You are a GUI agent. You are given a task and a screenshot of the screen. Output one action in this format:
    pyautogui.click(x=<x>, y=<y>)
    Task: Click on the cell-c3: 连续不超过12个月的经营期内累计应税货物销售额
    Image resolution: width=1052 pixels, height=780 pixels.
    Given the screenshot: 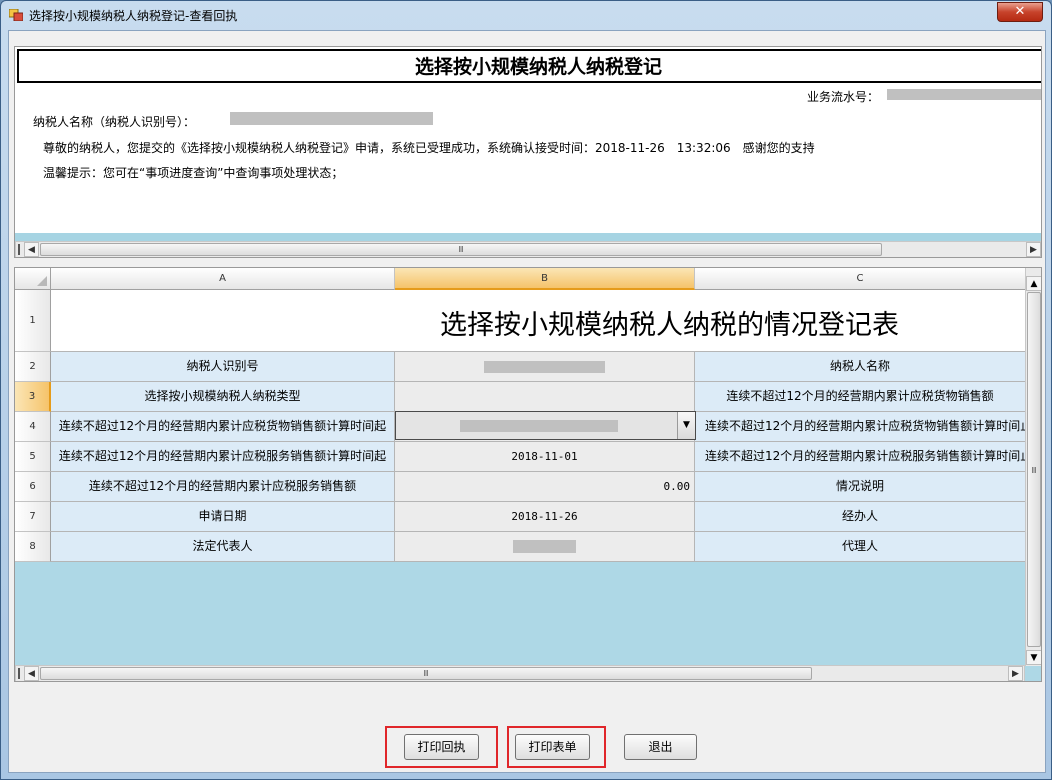 What is the action you would take?
    pyautogui.click(x=860, y=397)
    